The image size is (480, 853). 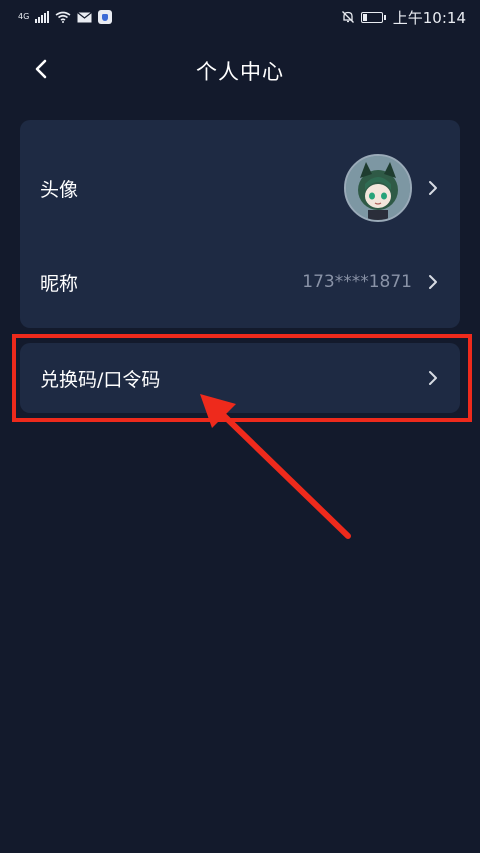 I want to click on page-title: 个人中心, so click(x=240, y=72).